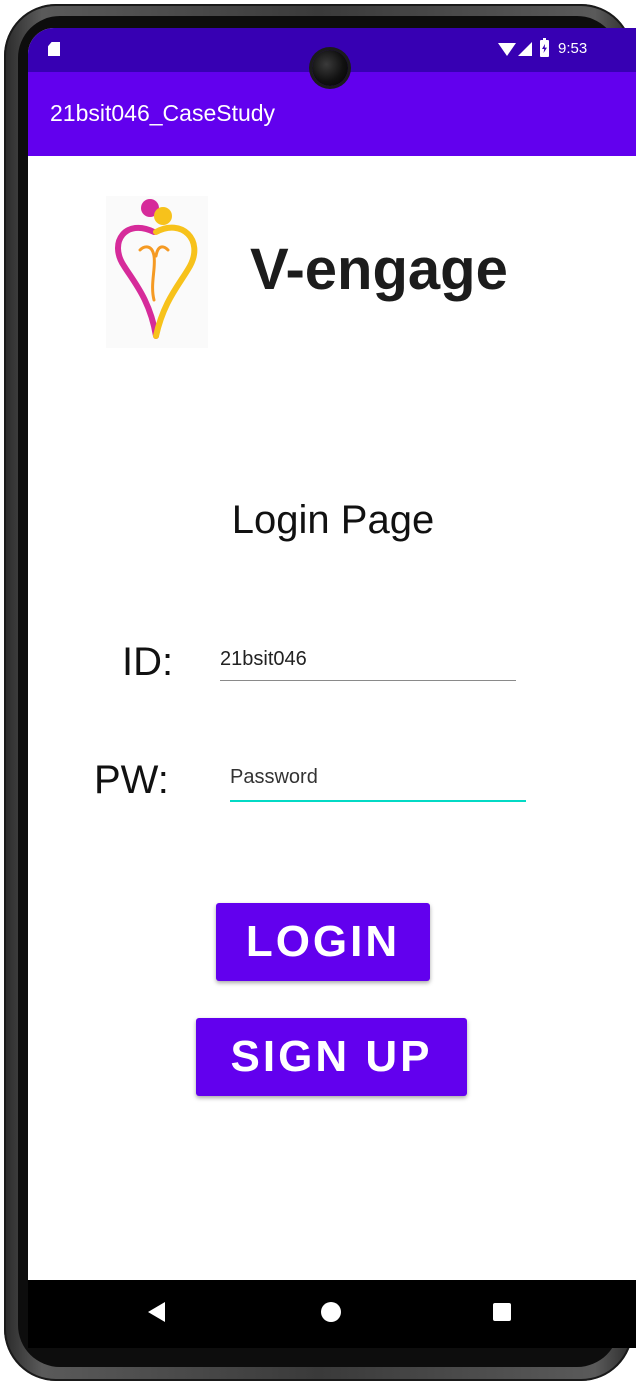 Image resolution: width=641 pixels, height=1387 pixels. What do you see at coordinates (148, 662) in the screenshot?
I see `id-label: ID:` at bounding box center [148, 662].